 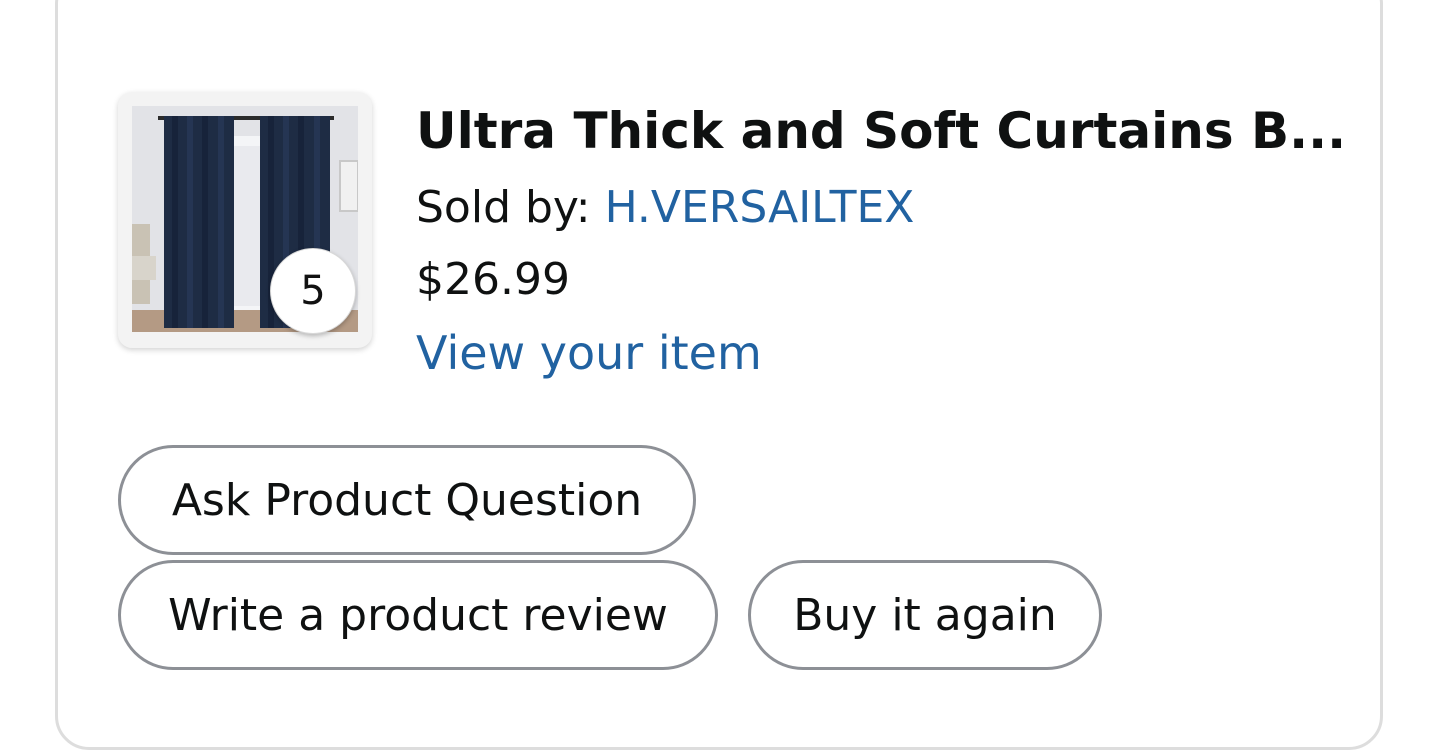 I want to click on quantity-badge: 5, so click(x=313, y=291).